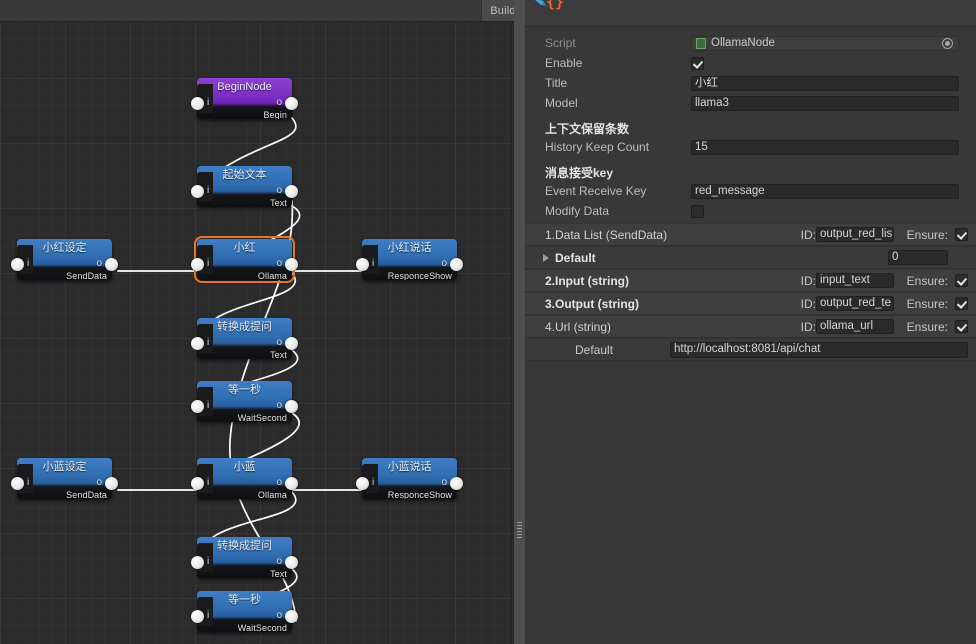  Describe the element at coordinates (577, 211) in the screenshot. I see `modify-data-label: Modify Data` at that location.